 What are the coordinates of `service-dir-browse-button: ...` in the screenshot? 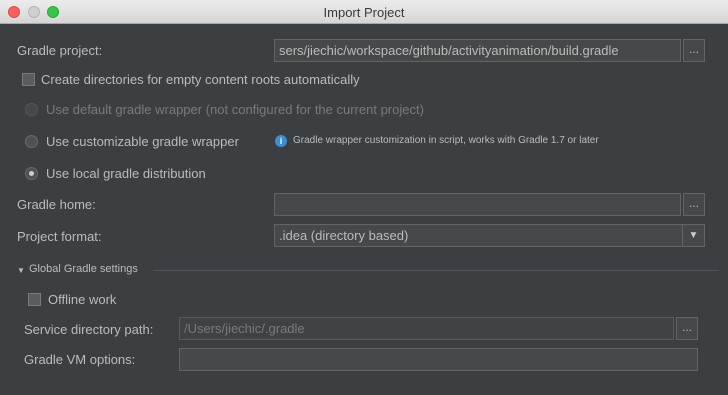 It's located at (687, 328).